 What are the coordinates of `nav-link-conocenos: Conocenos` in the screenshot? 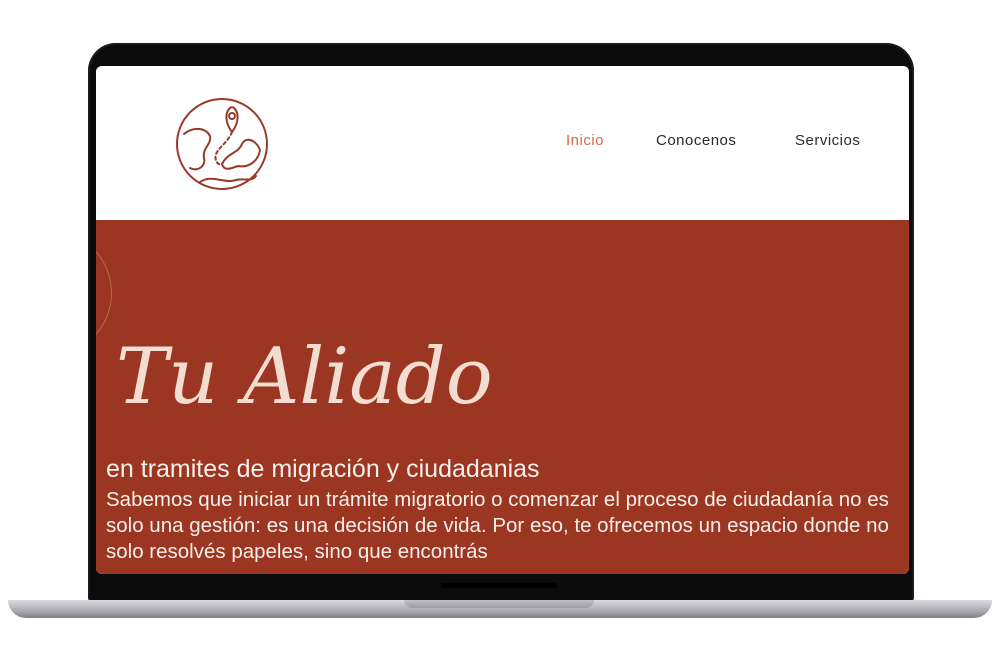 It's located at (696, 140).